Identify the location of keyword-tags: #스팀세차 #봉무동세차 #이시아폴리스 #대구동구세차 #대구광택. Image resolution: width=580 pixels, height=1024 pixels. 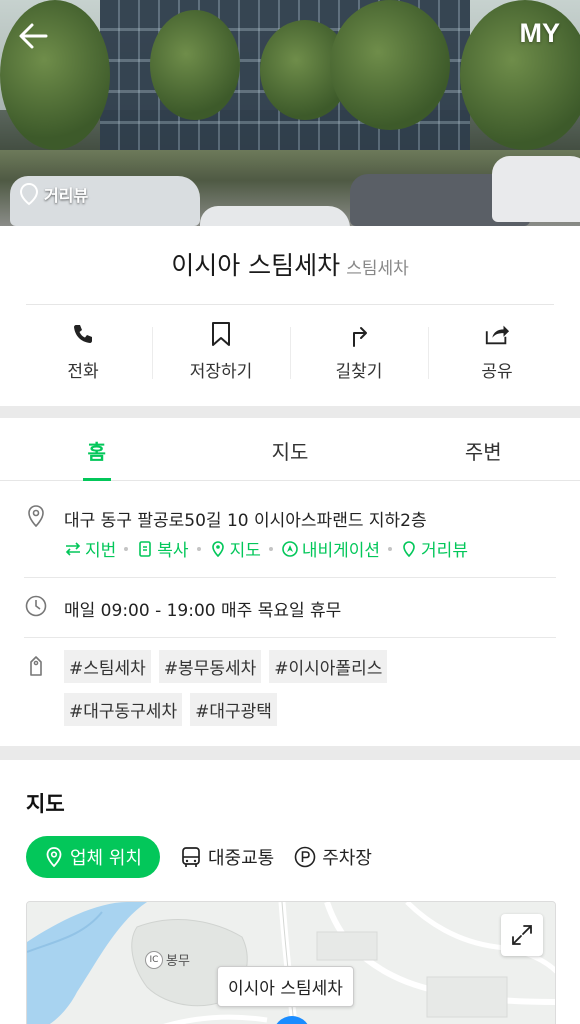
(264, 688).